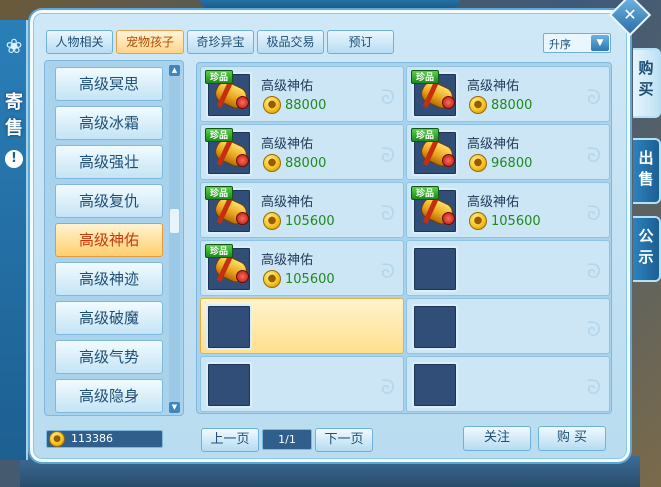 This screenshot has height=487, width=661. What do you see at coordinates (92, 438) in the screenshot?
I see `wallet-amount: 113386` at bounding box center [92, 438].